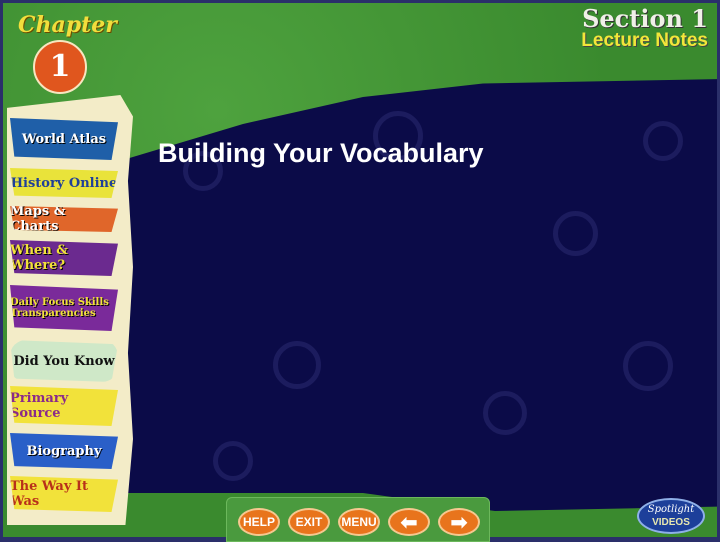  What do you see at coordinates (359, 522) in the screenshot?
I see `menu-button: MENU` at bounding box center [359, 522].